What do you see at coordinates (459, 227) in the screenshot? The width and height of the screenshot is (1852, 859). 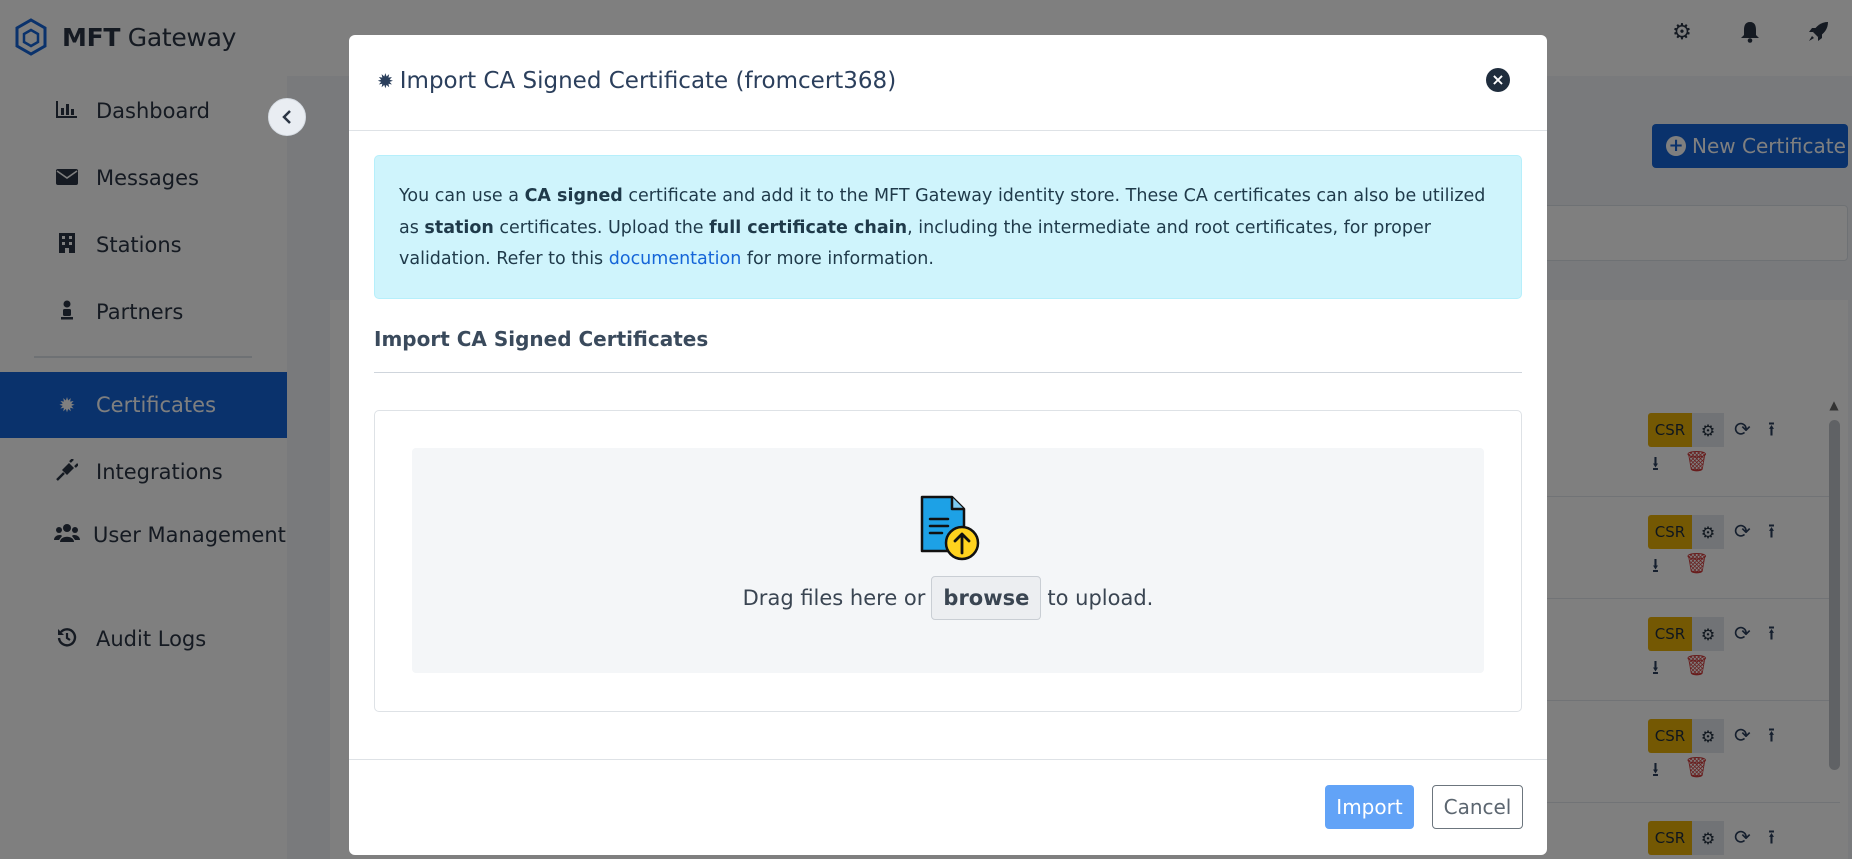 I see `info-bold-text: station` at bounding box center [459, 227].